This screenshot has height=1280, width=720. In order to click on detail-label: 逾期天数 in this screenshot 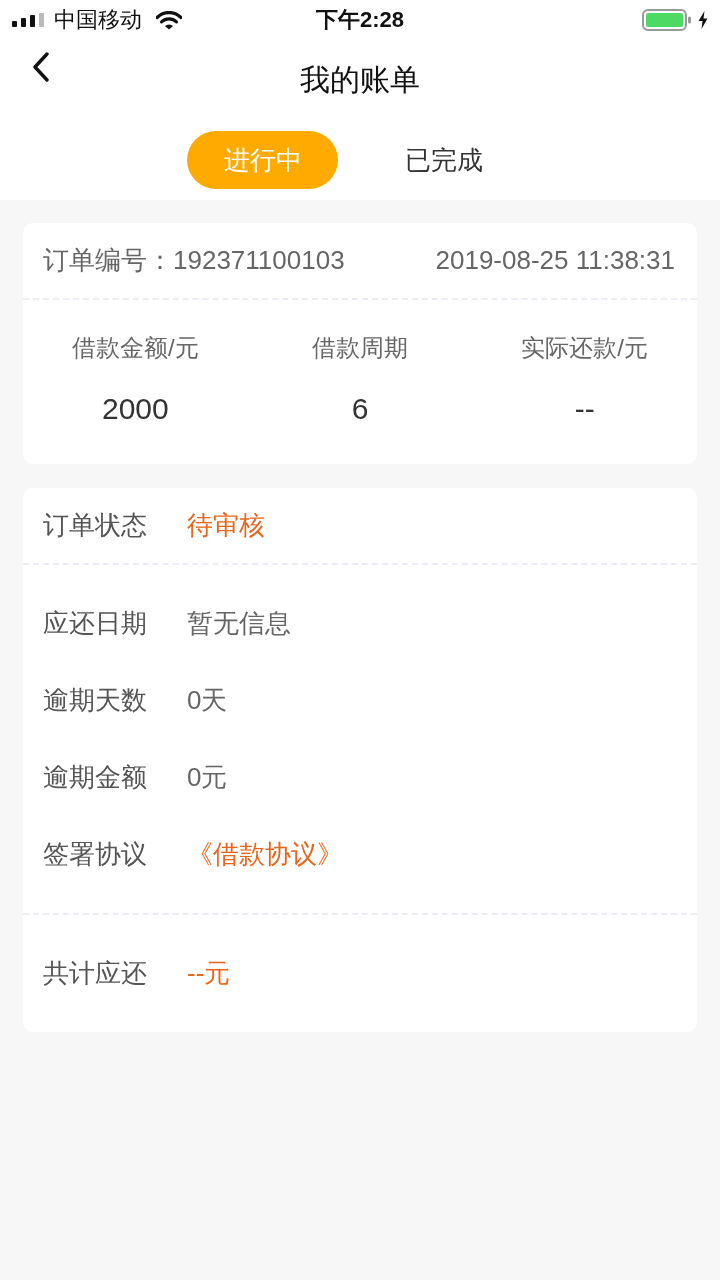, I will do `click(95, 700)`.